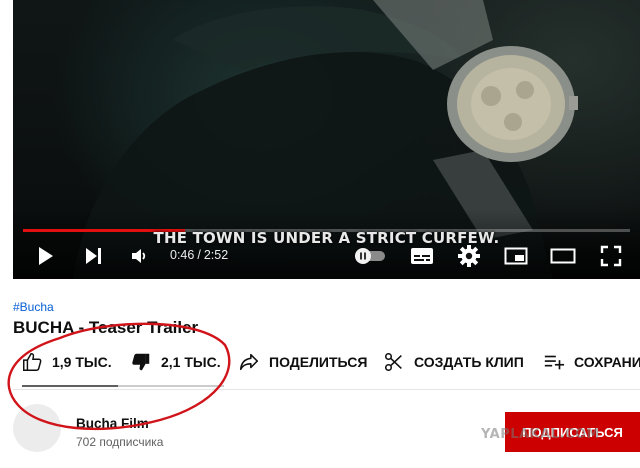 This screenshot has width=640, height=468. What do you see at coordinates (141, 362) in the screenshot?
I see `thumbs-down-icon` at bounding box center [141, 362].